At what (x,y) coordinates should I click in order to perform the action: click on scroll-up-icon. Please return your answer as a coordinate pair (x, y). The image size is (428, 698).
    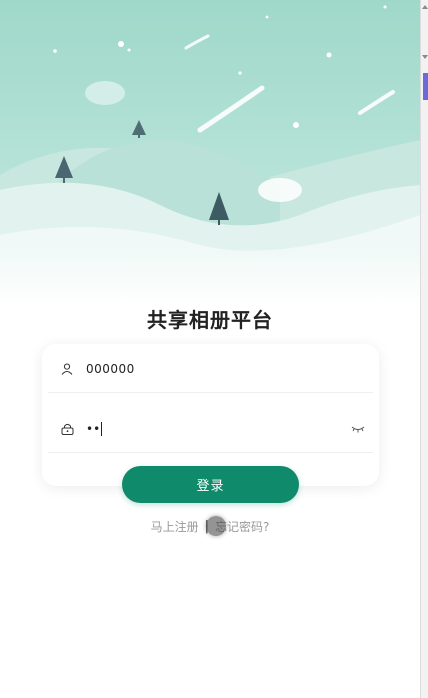
    Looking at the image, I should click on (425, 7).